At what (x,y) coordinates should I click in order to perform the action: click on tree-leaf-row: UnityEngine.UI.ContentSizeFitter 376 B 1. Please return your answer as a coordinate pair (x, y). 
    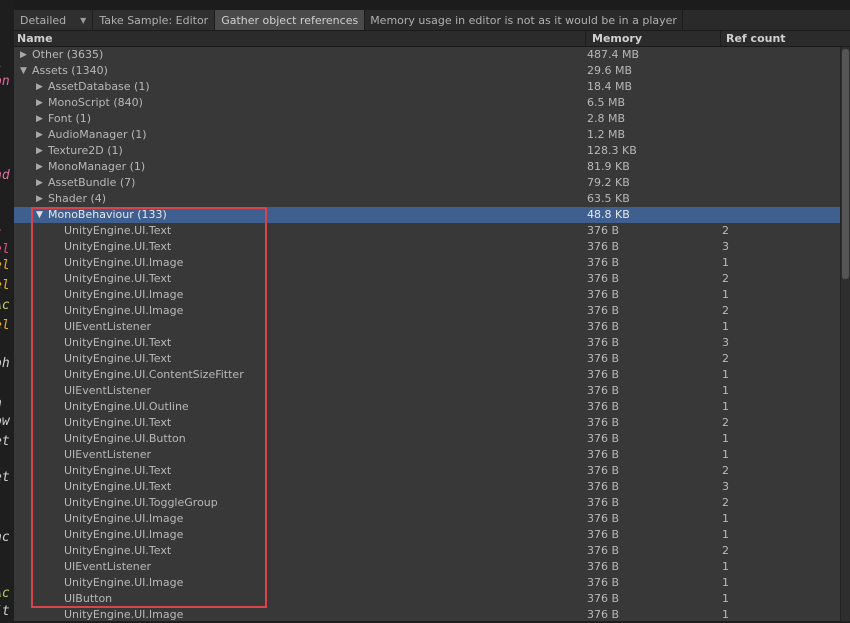
    Looking at the image, I should click on (427, 375).